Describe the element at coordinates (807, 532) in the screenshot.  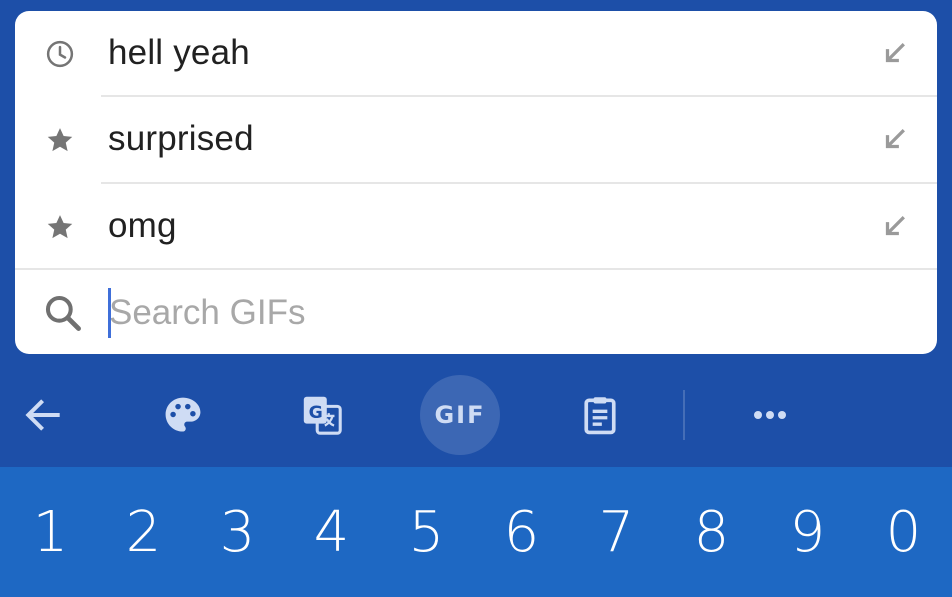
I see `key-9: 9` at that location.